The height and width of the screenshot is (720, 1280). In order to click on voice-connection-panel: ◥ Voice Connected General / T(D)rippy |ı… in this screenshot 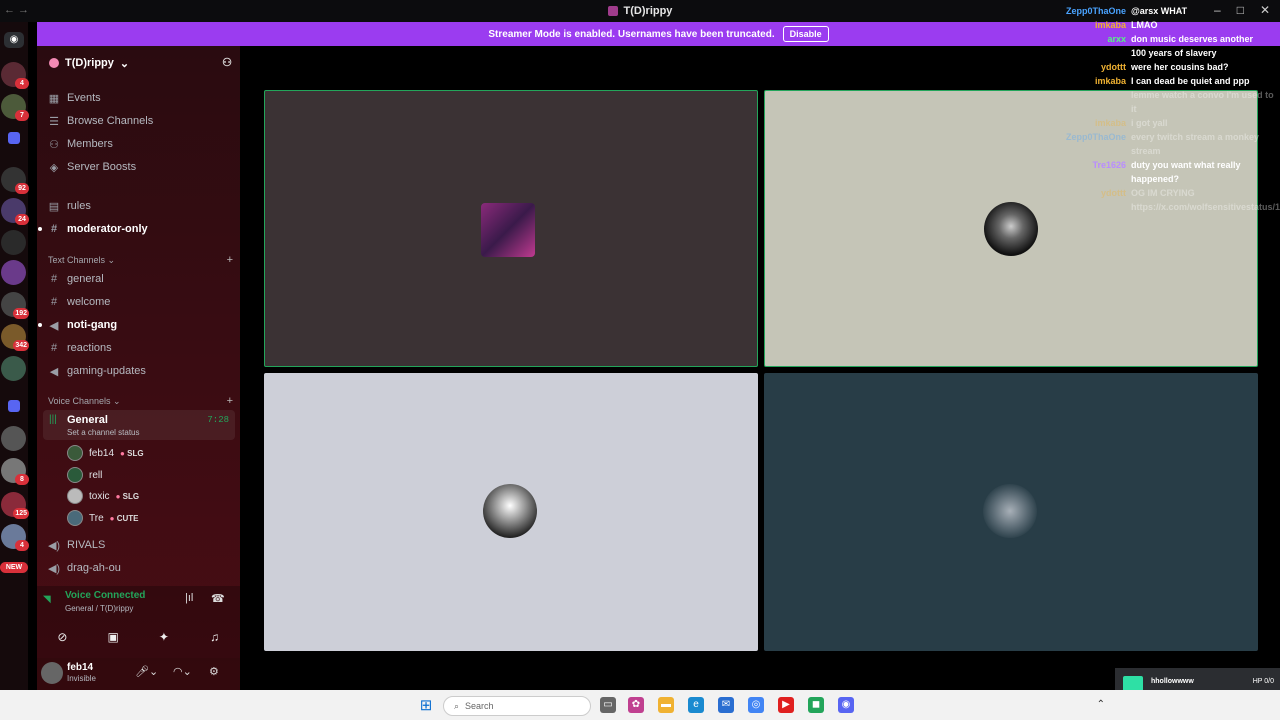, I will do `click(138, 622)`.